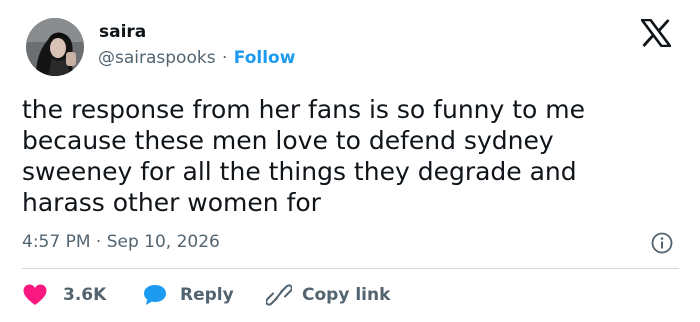  What do you see at coordinates (155, 295) in the screenshot?
I see `speech-bubble-icon` at bounding box center [155, 295].